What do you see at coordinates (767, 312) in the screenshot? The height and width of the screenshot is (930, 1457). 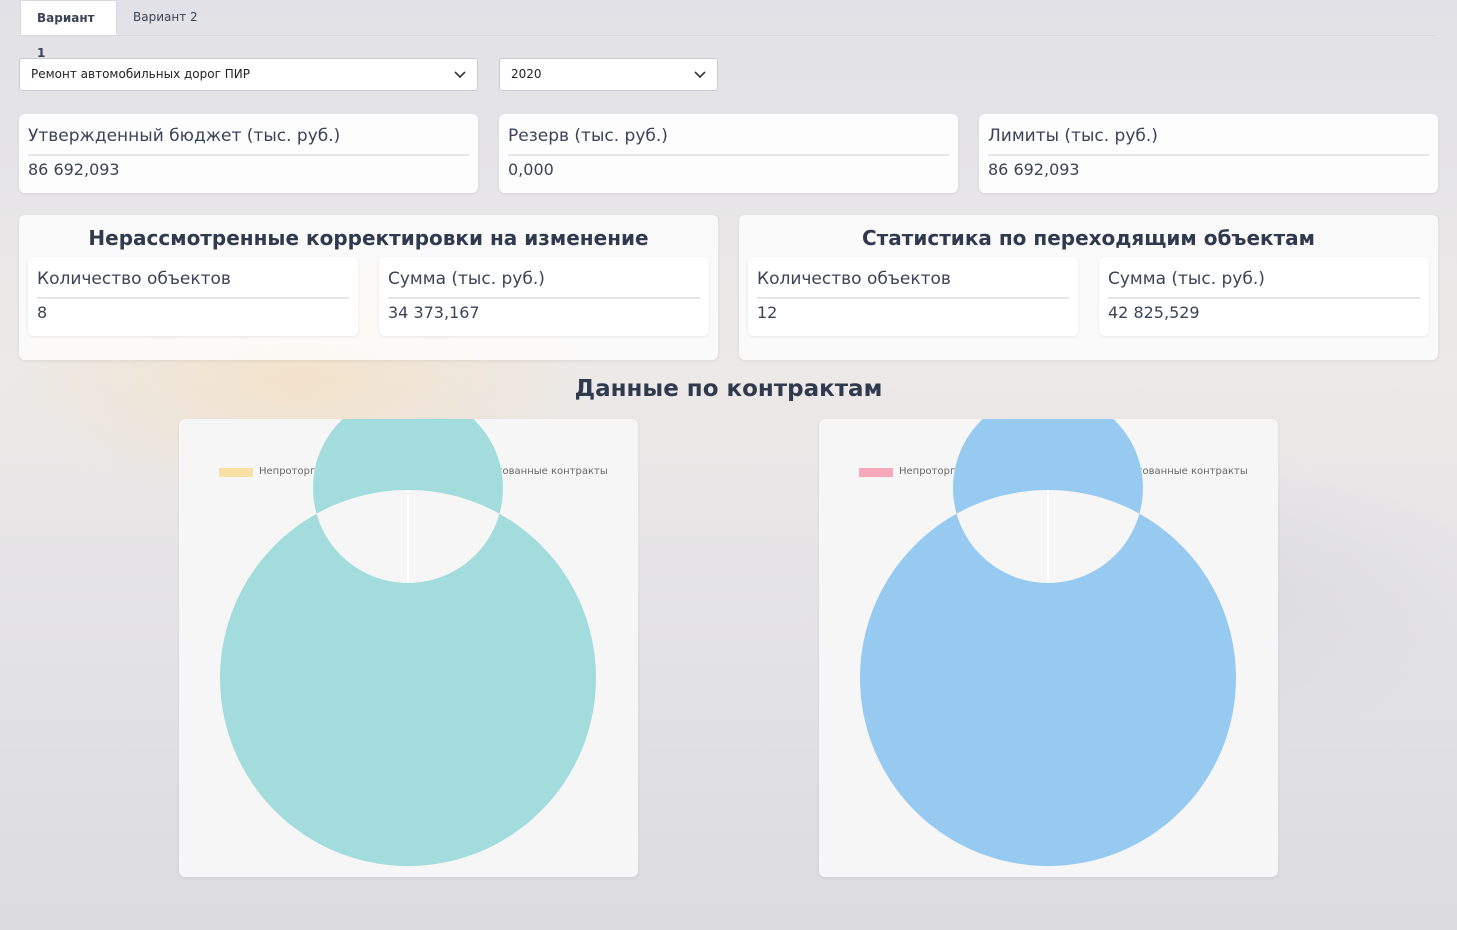 I see `card-value: 12` at bounding box center [767, 312].